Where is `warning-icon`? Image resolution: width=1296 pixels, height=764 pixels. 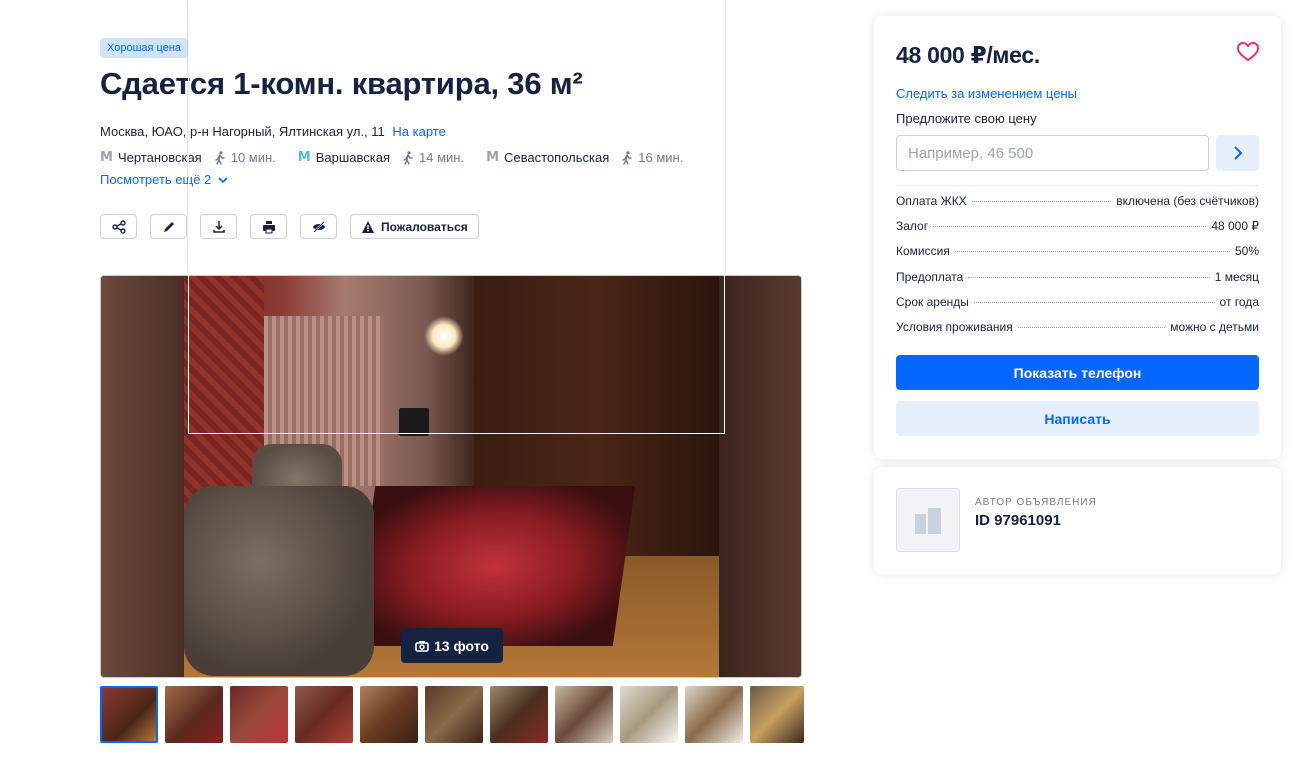
warning-icon is located at coordinates (368, 226).